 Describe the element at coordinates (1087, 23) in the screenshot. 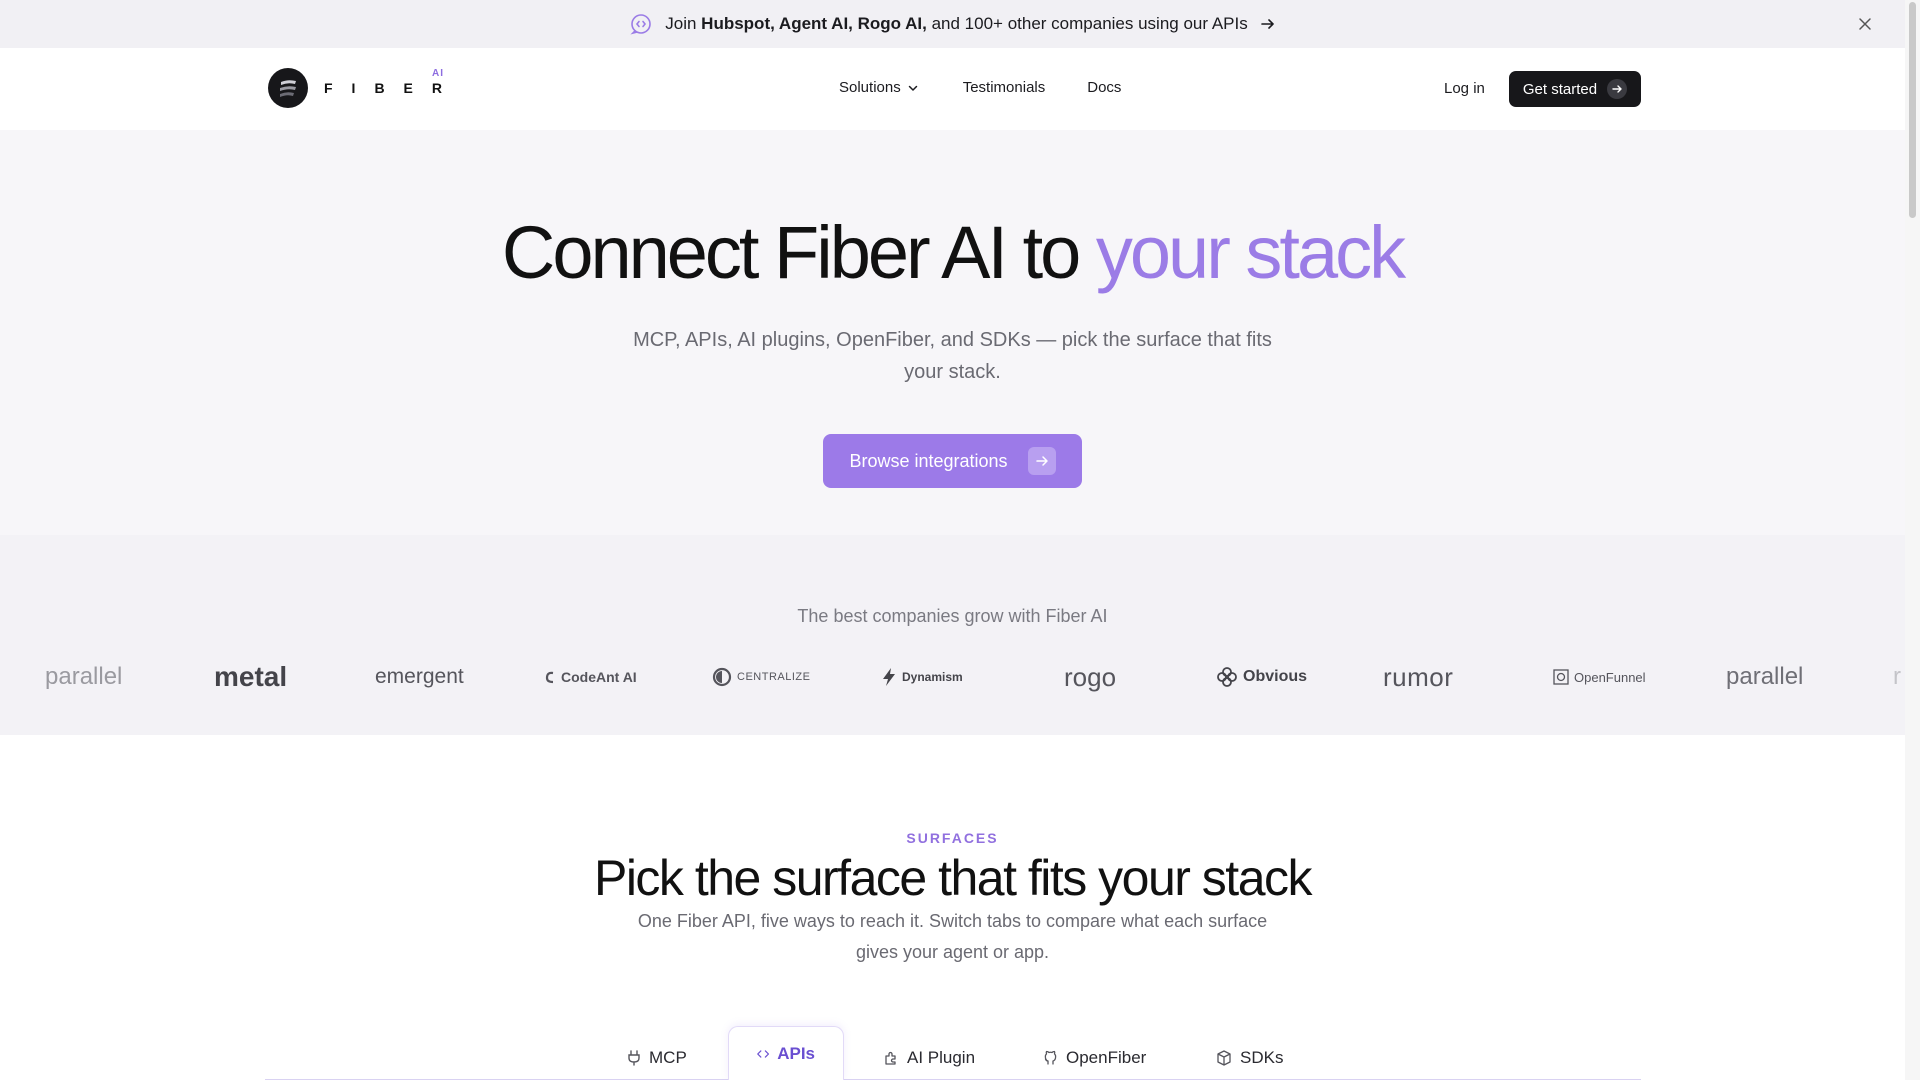

I see `announcement-suffix: and 100+ other companies using our APIs` at that location.